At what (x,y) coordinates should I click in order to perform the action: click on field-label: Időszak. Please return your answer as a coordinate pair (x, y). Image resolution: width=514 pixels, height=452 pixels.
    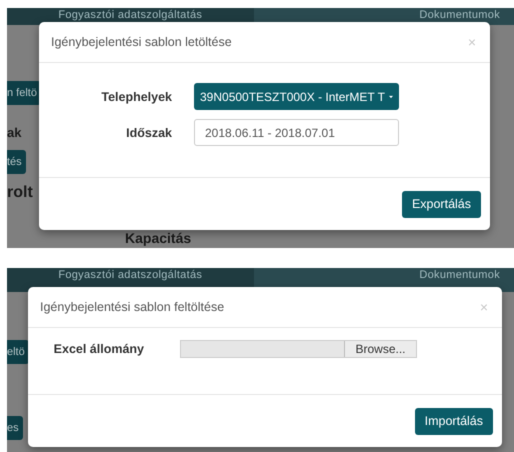
    Looking at the image, I should click on (149, 133).